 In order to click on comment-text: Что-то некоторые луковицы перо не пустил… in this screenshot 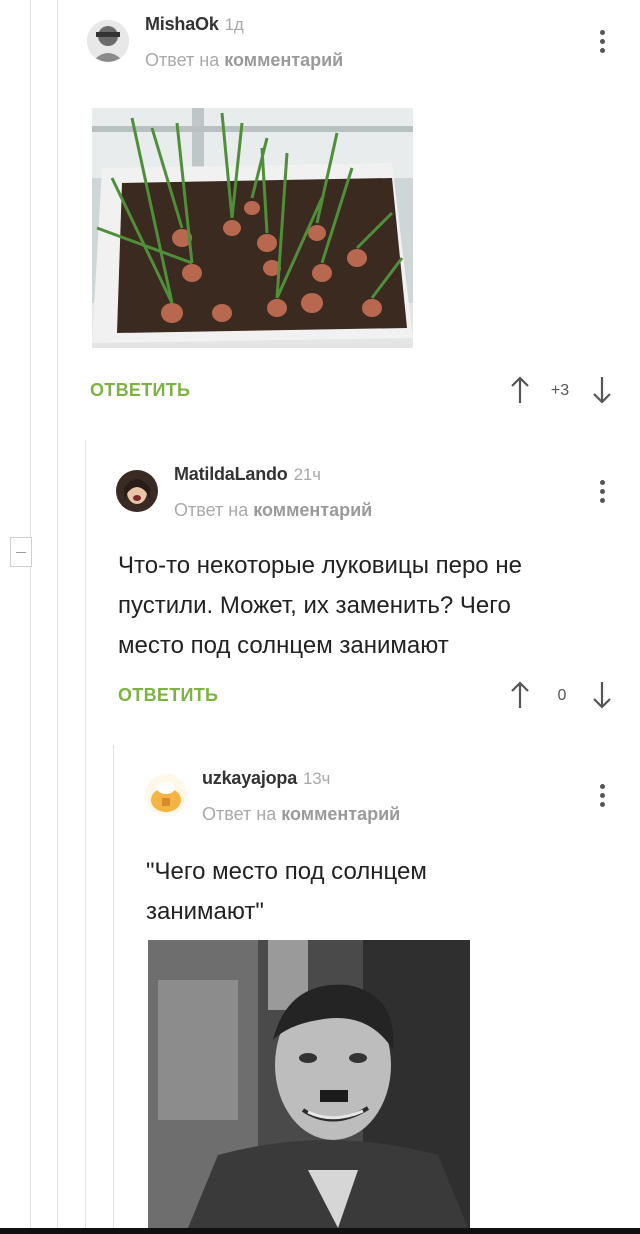, I will do `click(368, 606)`.